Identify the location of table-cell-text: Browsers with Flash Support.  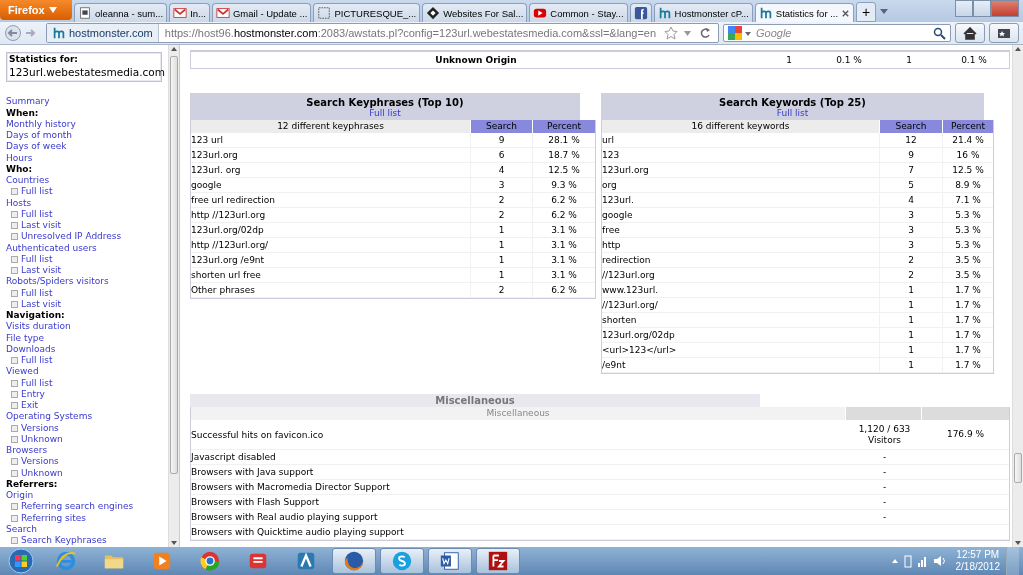
(255, 502).